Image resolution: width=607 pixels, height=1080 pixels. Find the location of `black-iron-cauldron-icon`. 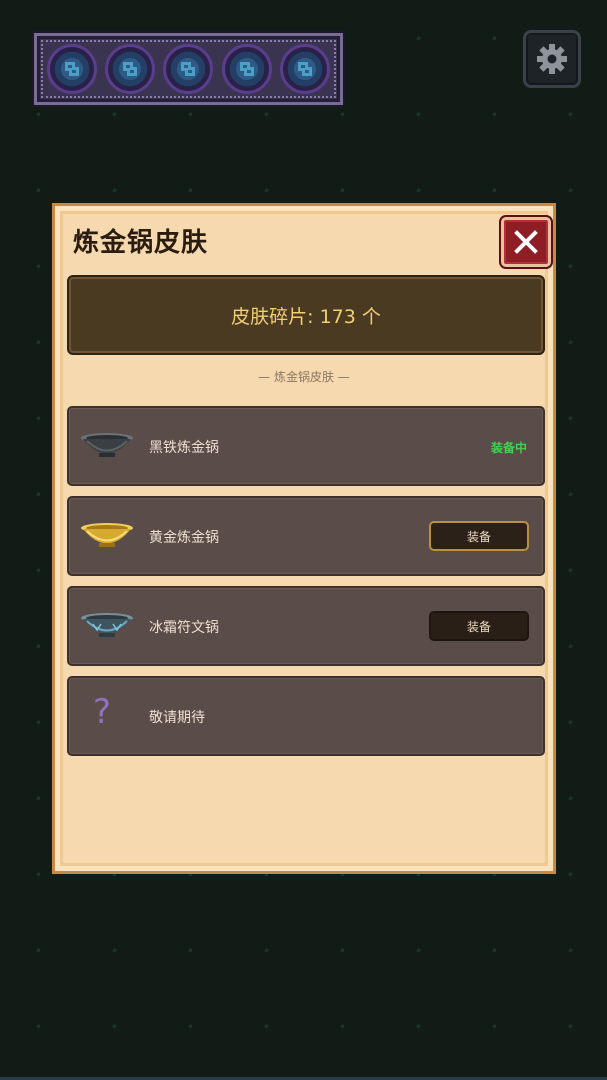

black-iron-cauldron-icon is located at coordinates (107, 446).